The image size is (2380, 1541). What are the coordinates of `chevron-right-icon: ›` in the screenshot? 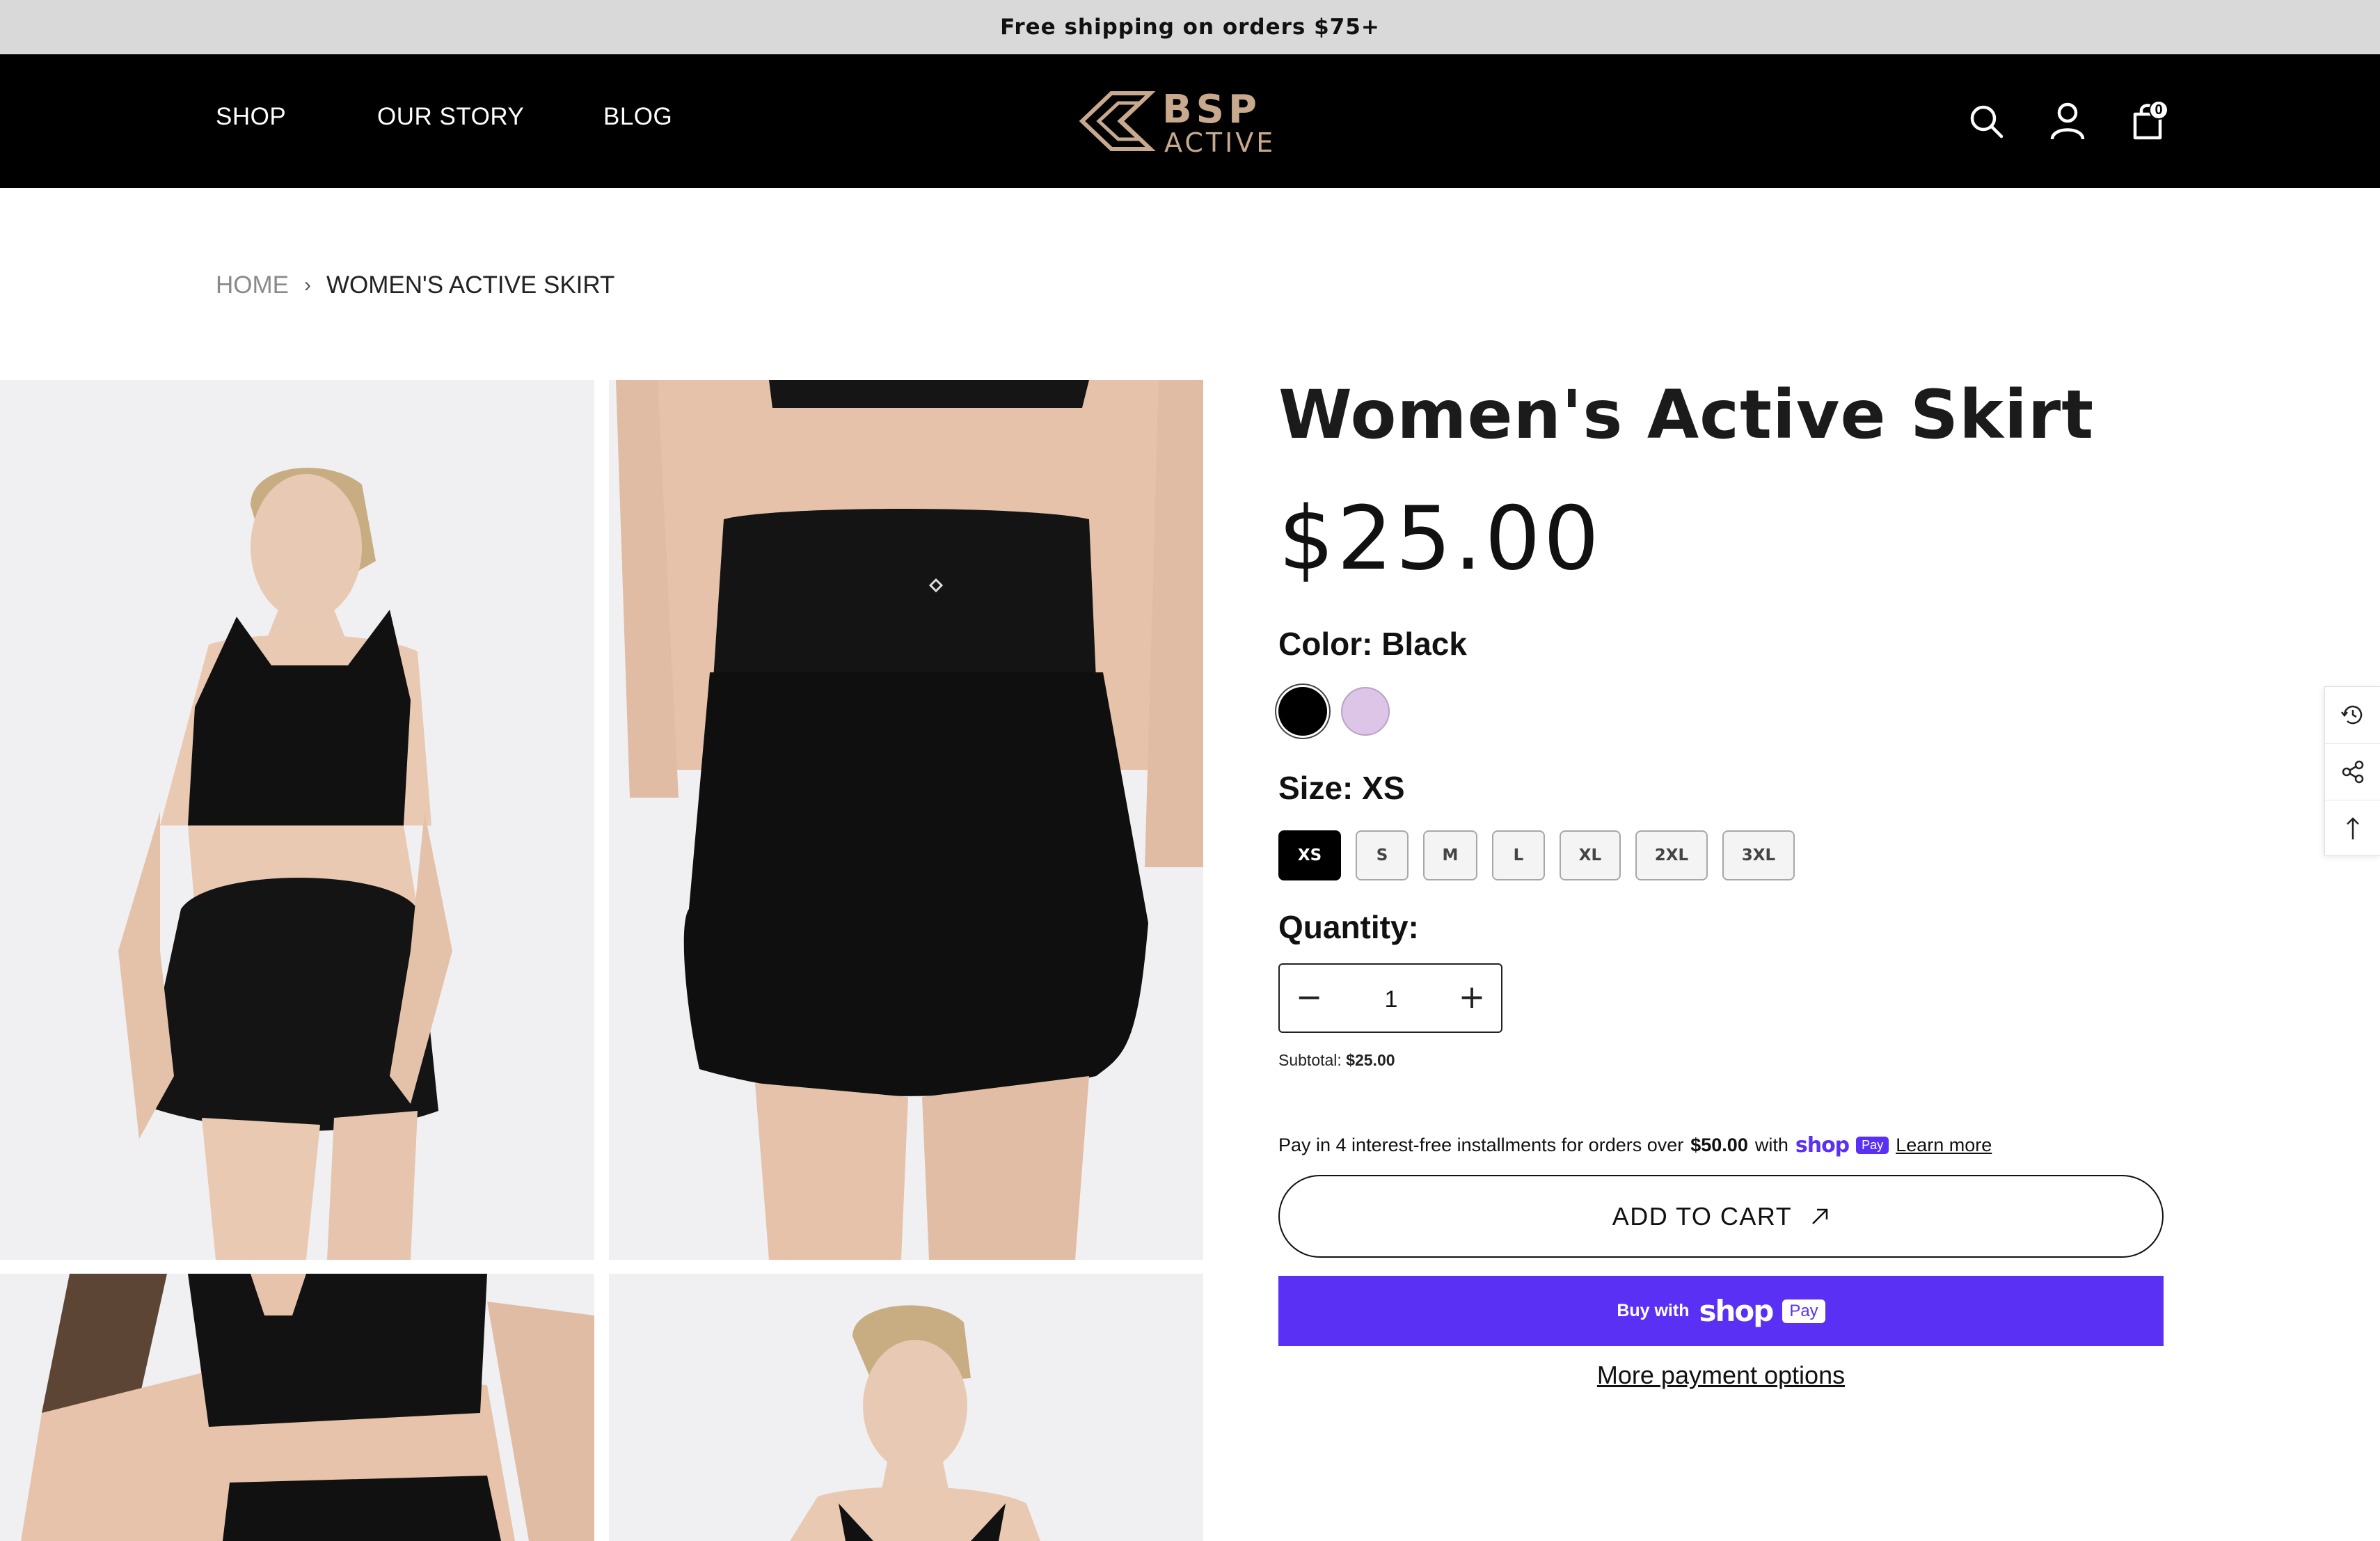 It's located at (307, 285).